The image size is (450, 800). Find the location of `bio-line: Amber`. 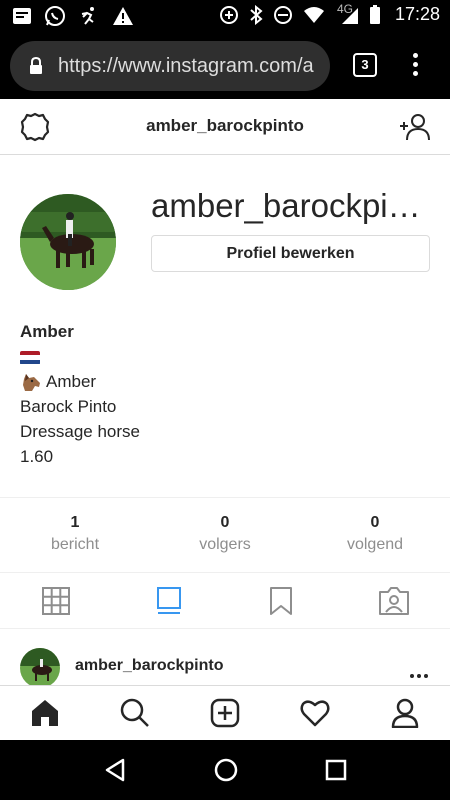

bio-line: Amber is located at coordinates (71, 381).